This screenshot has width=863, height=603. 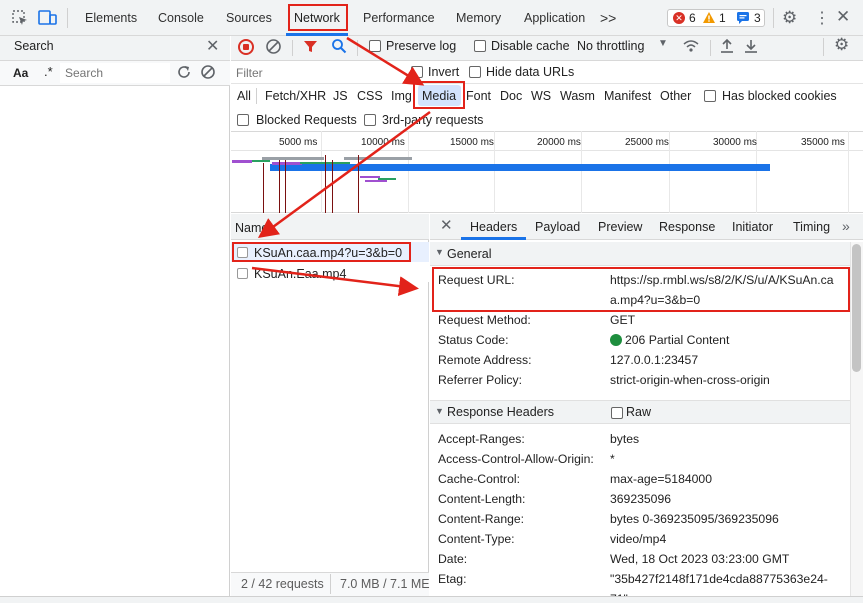 I want to click on annotation-arrows, so click(x=341, y=166).